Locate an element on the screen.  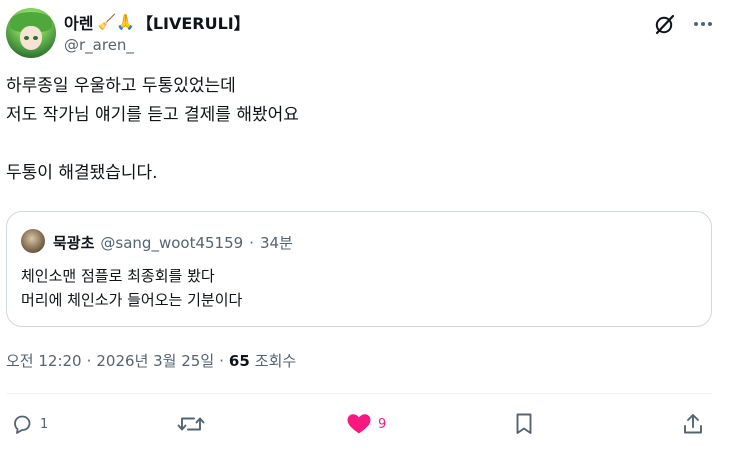
like-button: 9 is located at coordinates (366, 424).